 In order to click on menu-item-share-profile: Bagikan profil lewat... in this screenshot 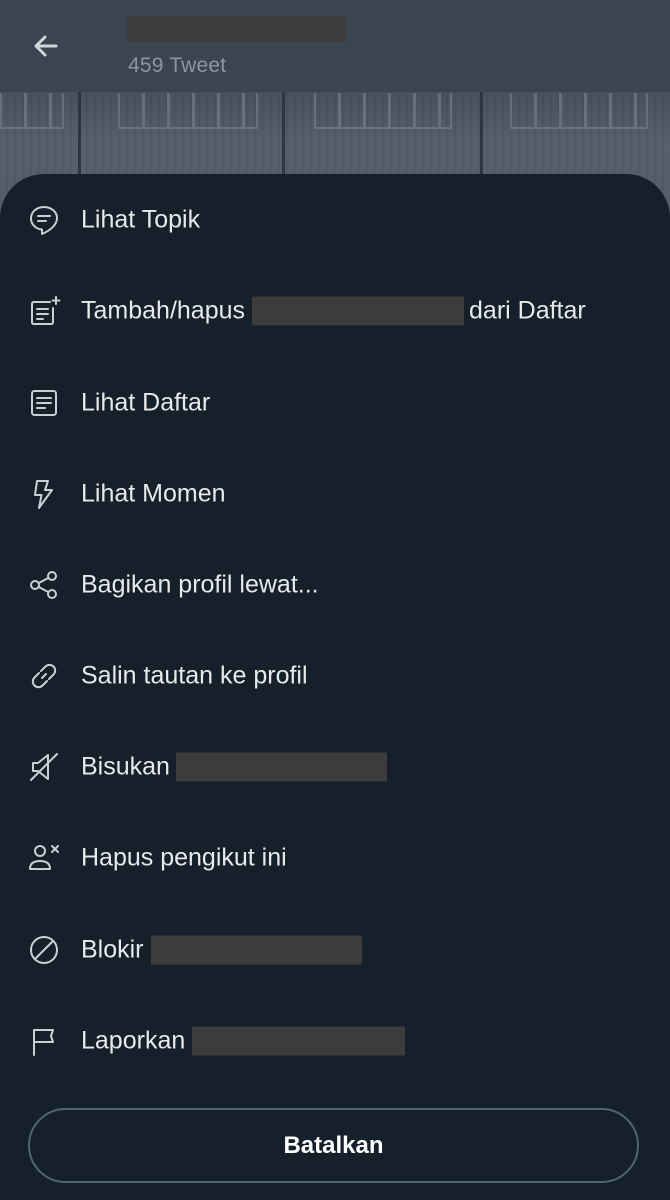, I will do `click(335, 585)`.